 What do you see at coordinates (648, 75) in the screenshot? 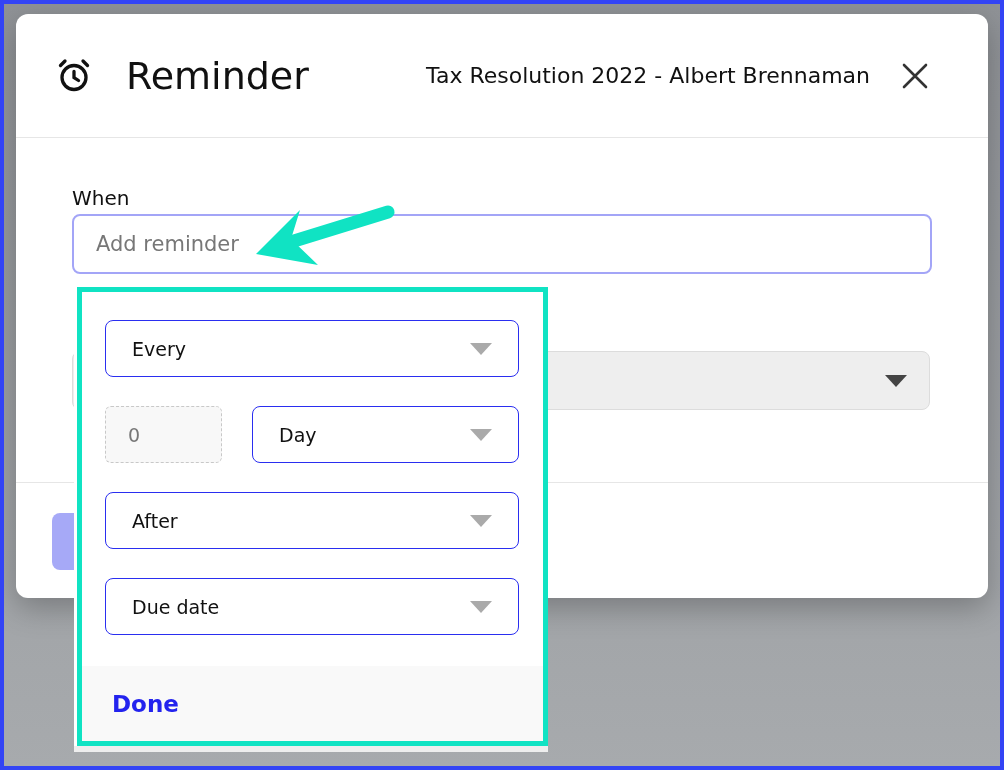
I see `dialog-subtitle: Tax Resolution 2022 - Albert Brennaman` at bounding box center [648, 75].